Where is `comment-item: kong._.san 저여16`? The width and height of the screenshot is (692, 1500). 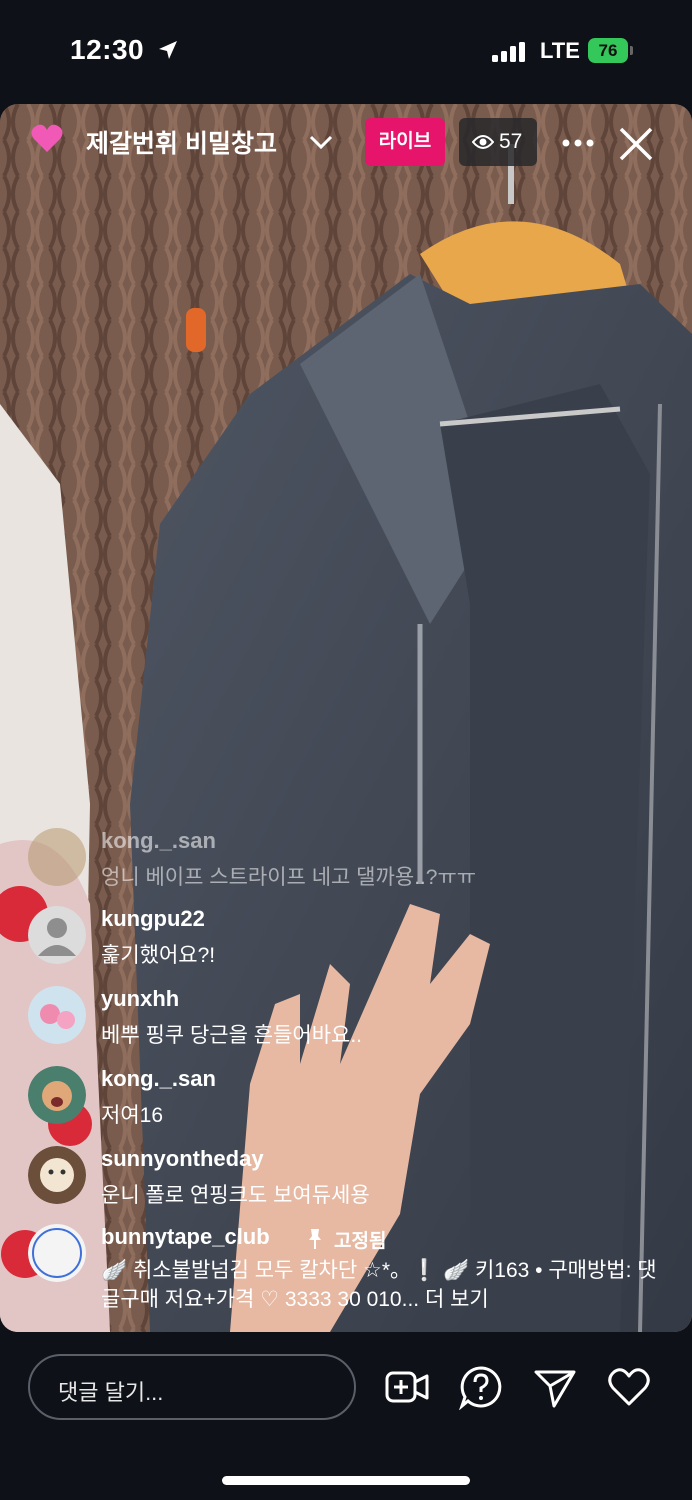 comment-item: kong._.san 저여16 is located at coordinates (348, 1104).